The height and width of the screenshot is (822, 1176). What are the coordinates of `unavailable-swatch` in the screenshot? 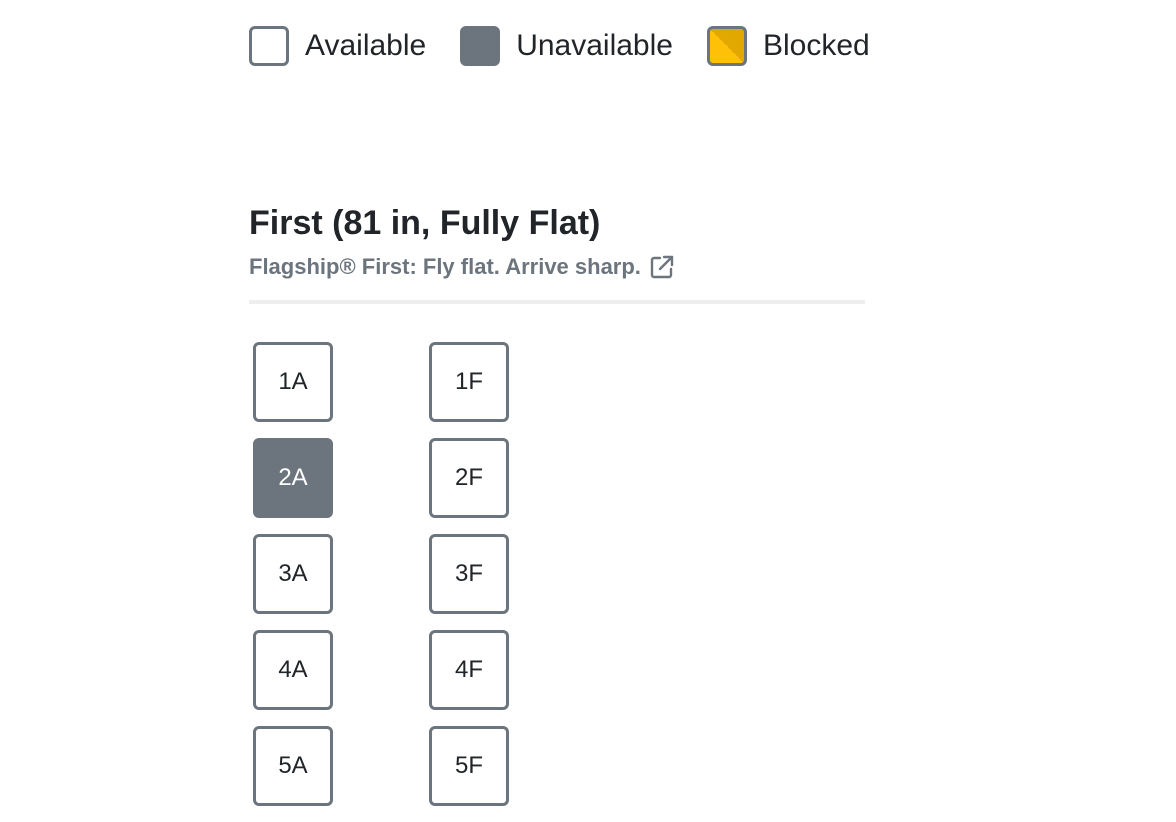 It's located at (480, 46).